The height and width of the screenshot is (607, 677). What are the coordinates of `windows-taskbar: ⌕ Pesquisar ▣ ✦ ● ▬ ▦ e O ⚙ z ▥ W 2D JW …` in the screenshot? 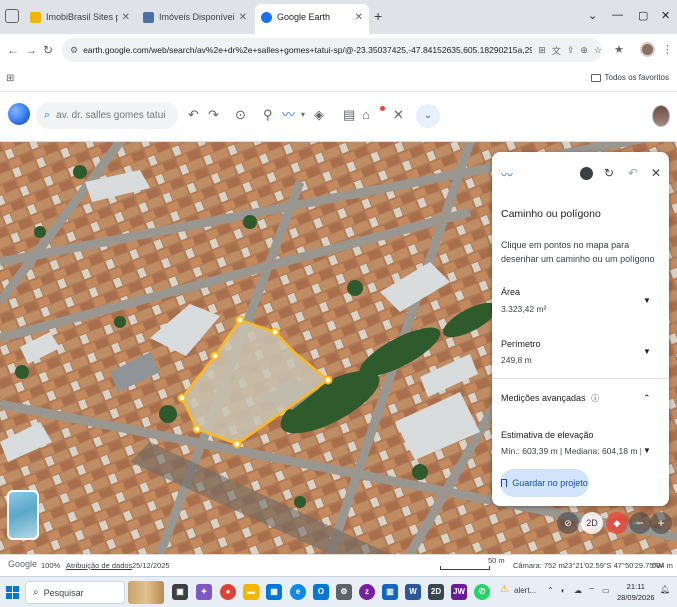 It's located at (338, 591).